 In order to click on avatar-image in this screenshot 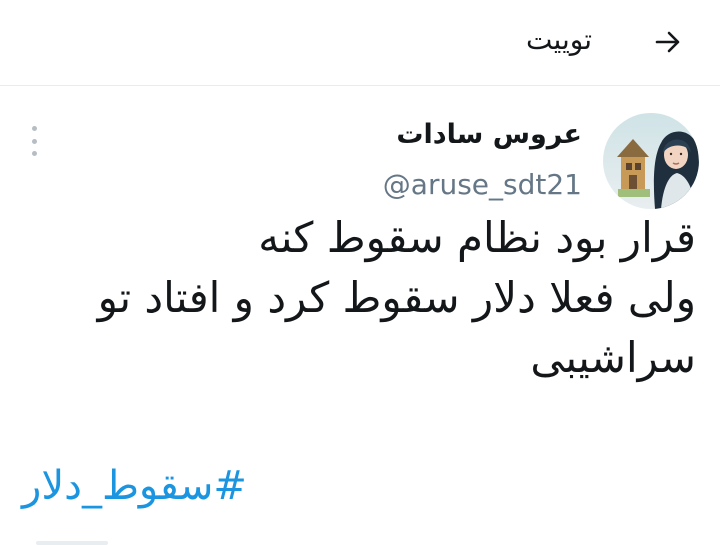, I will do `click(651, 161)`.